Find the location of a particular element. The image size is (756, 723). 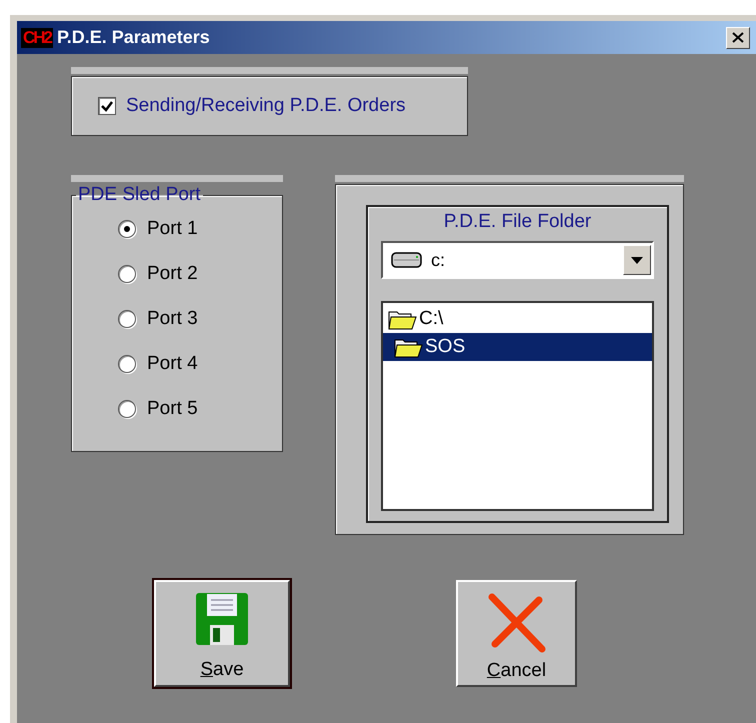

checkbox is located at coordinates (107, 106).